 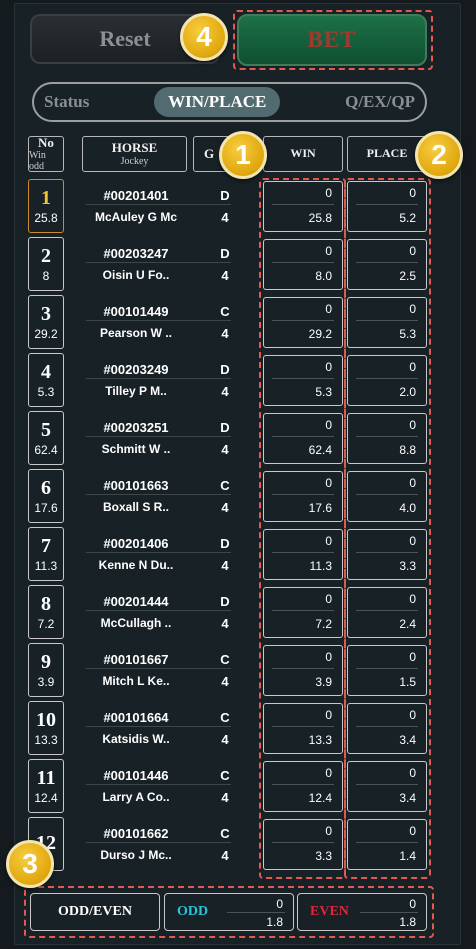 What do you see at coordinates (46, 153) in the screenshot?
I see `header-no: No Win odd` at bounding box center [46, 153].